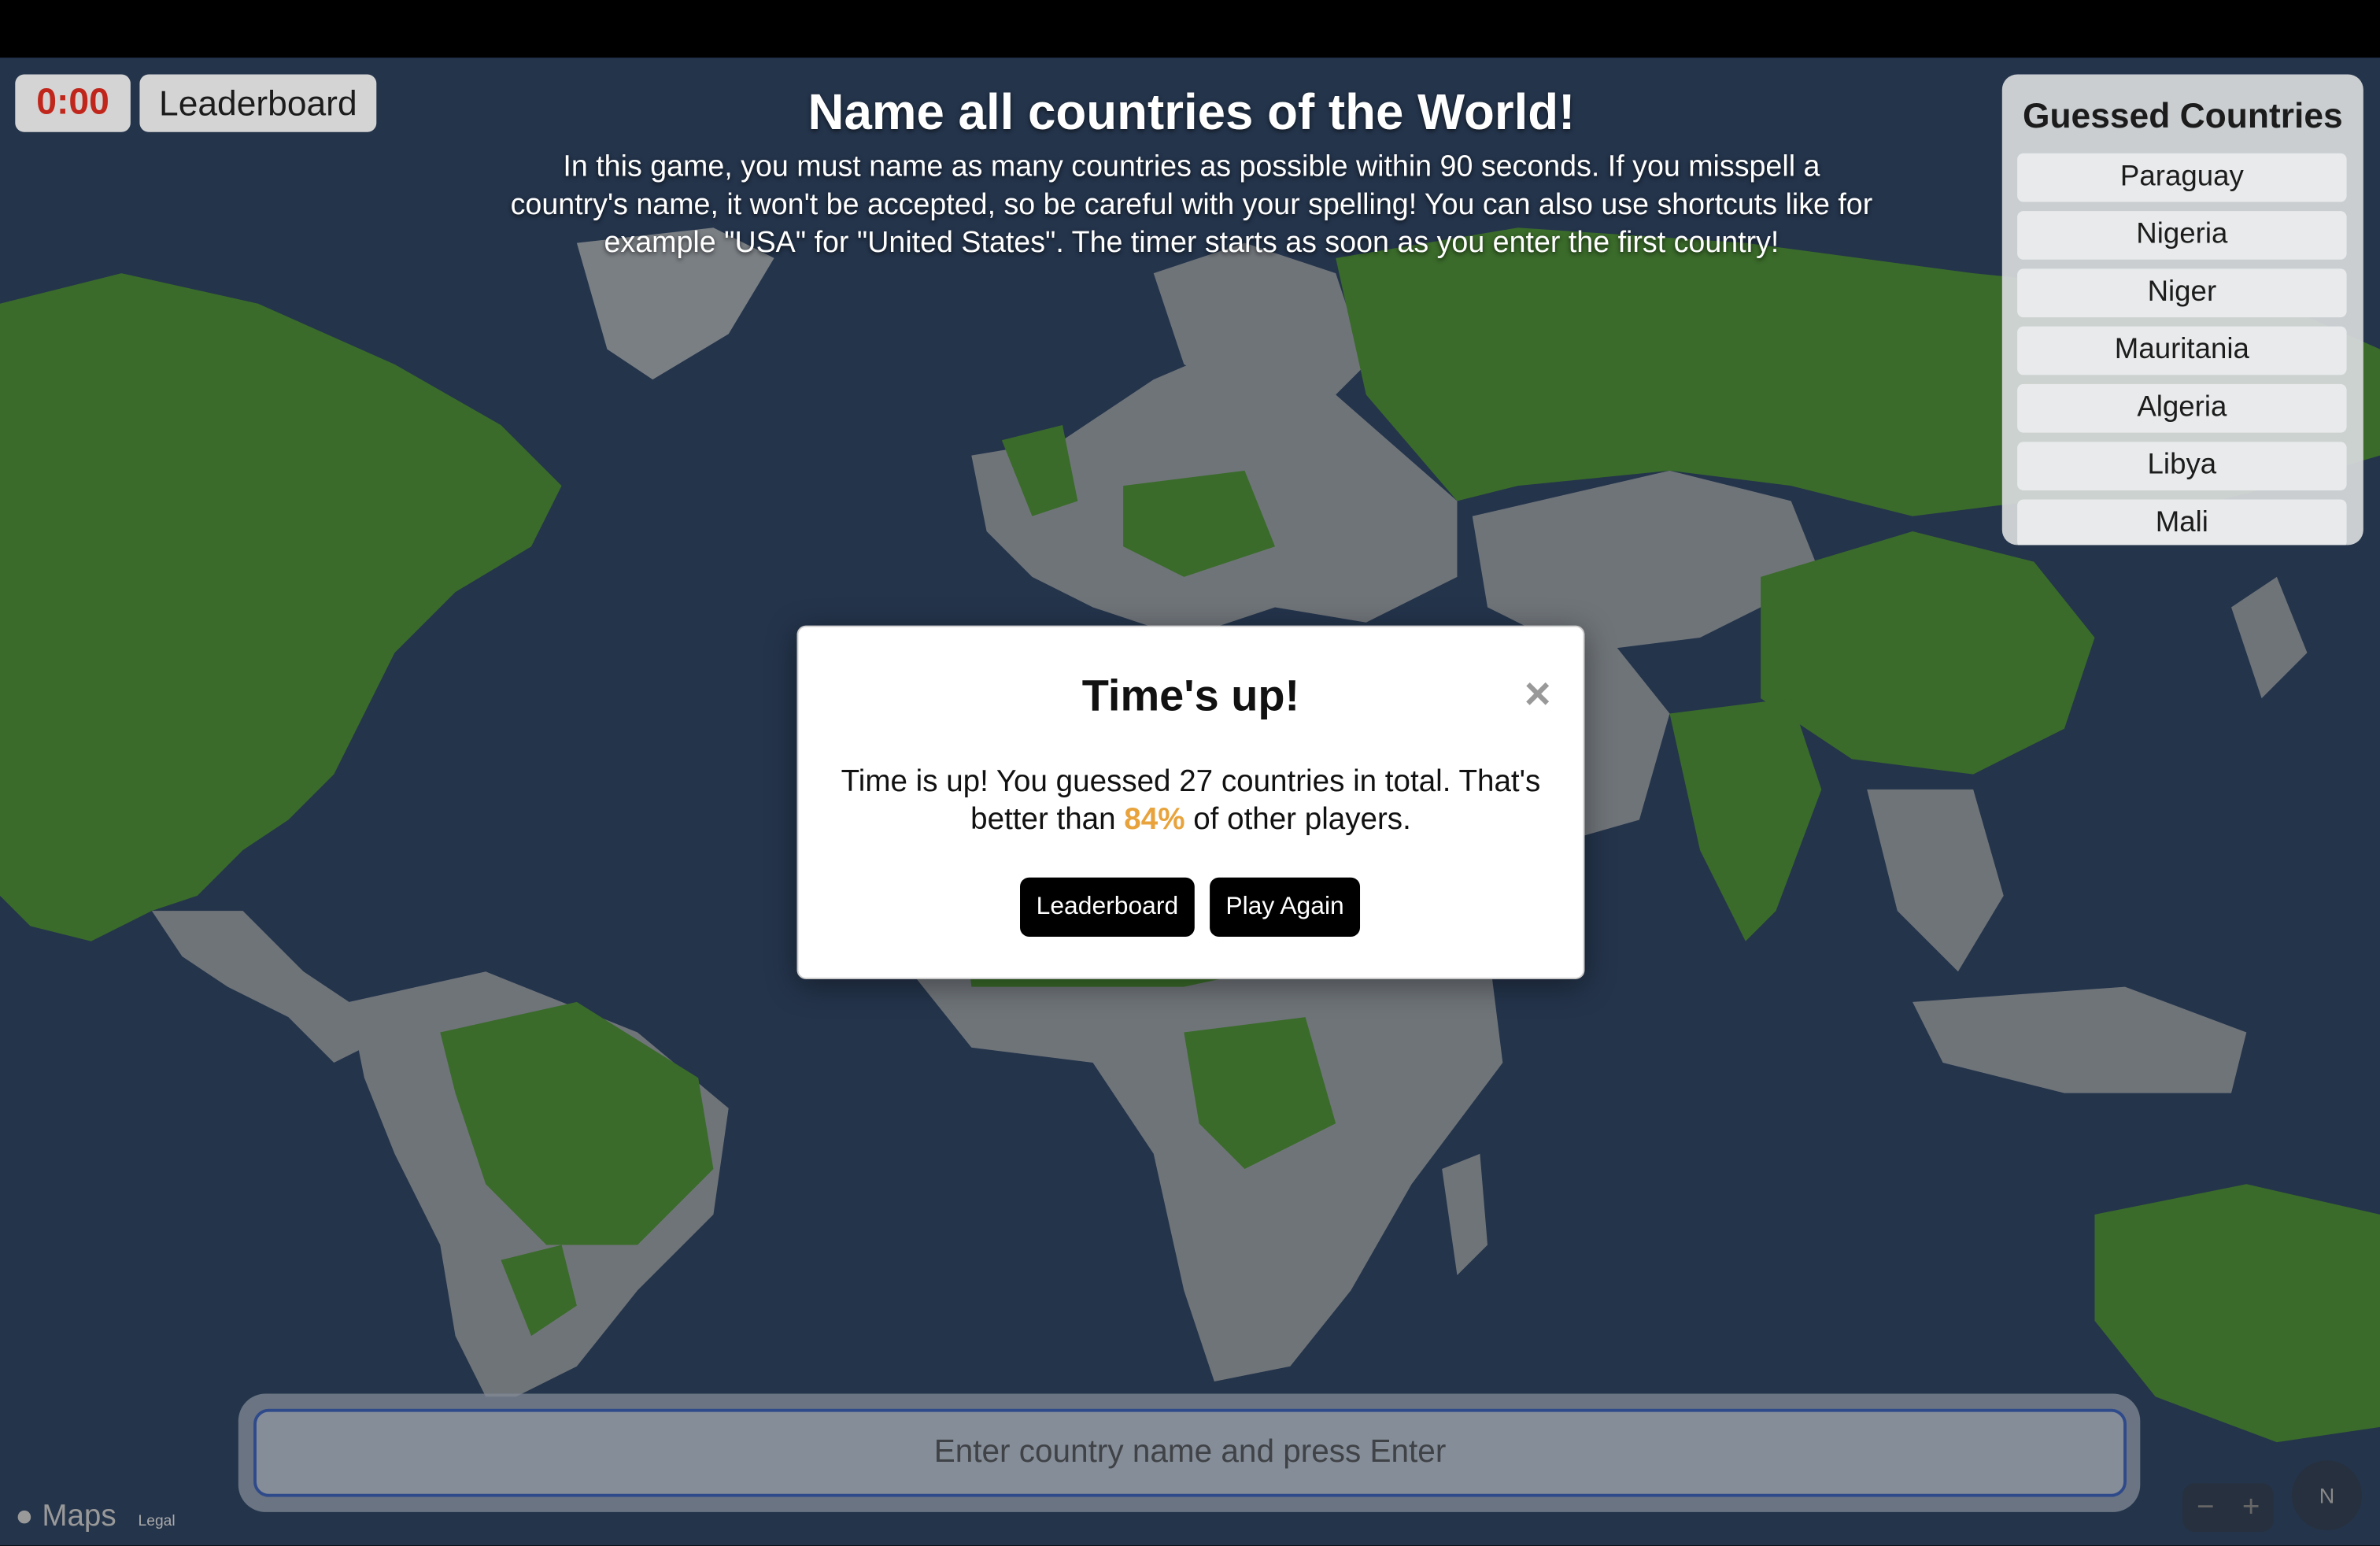 This screenshot has width=2380, height=1546. I want to click on maps-brand-label: Maps, so click(79, 1516).